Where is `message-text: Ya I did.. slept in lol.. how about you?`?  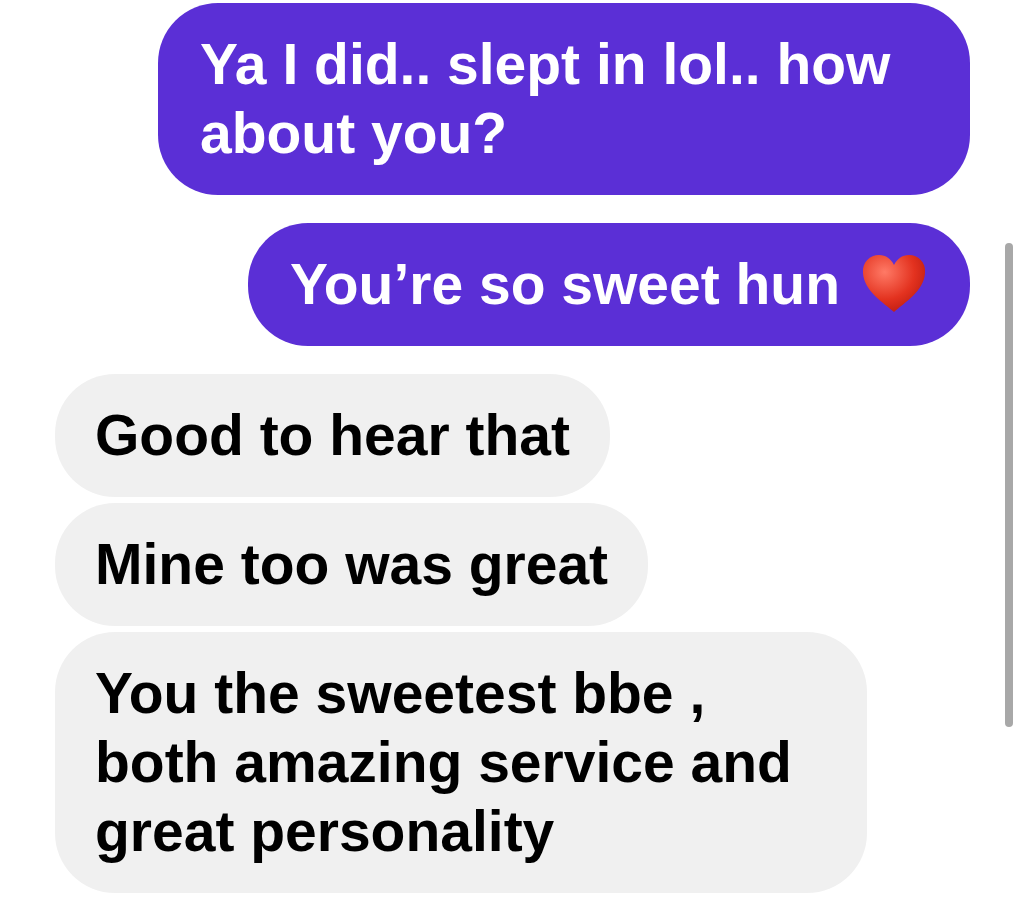
message-text: Ya I did.. slept in lol.. how about you? is located at coordinates (545, 98).